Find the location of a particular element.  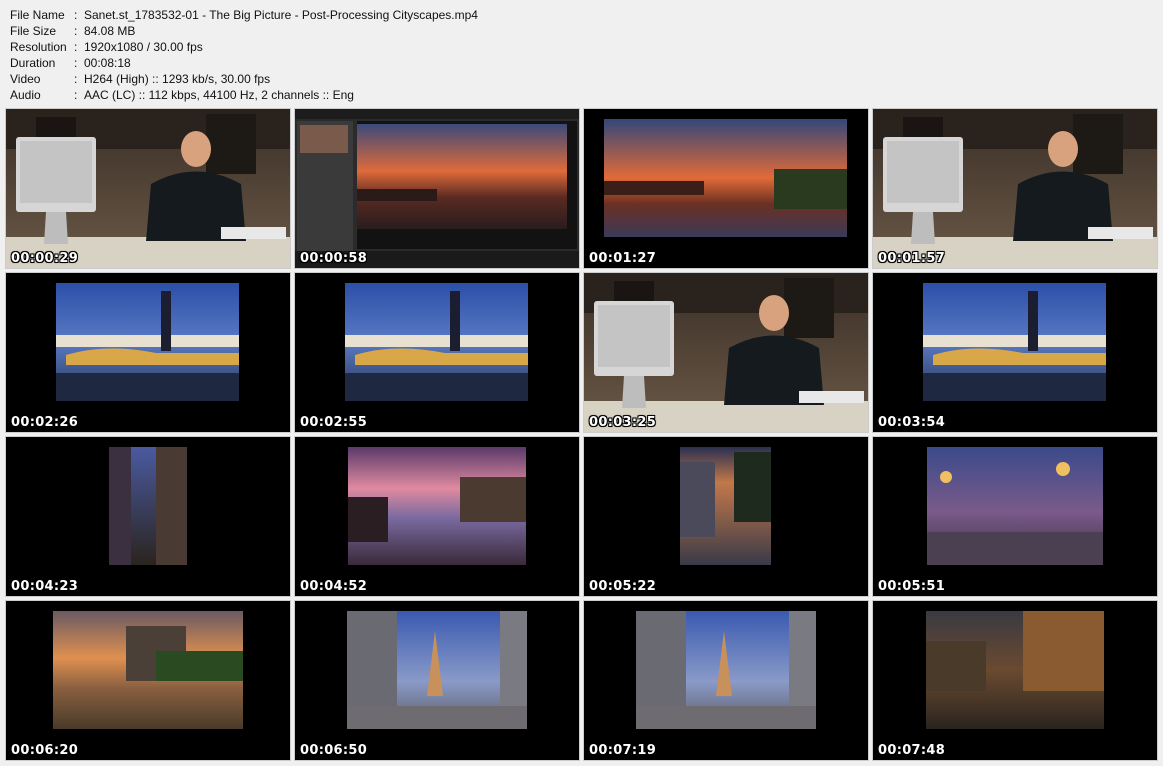

info-value: 1920x1080 / 30.00 fps is located at coordinates (143, 47).